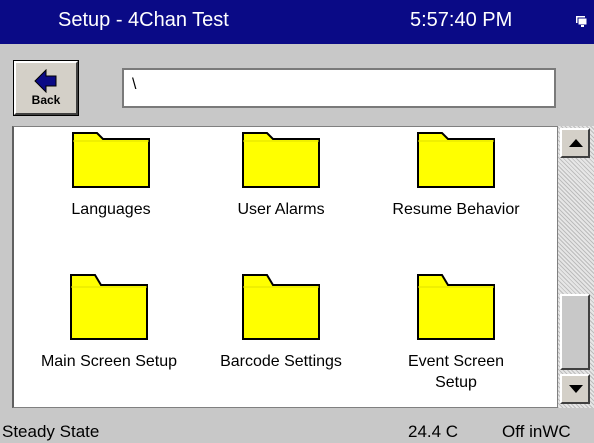 The height and width of the screenshot is (443, 594). Describe the element at coordinates (456, 209) in the screenshot. I see `folder-label: Resume Behavior` at that location.